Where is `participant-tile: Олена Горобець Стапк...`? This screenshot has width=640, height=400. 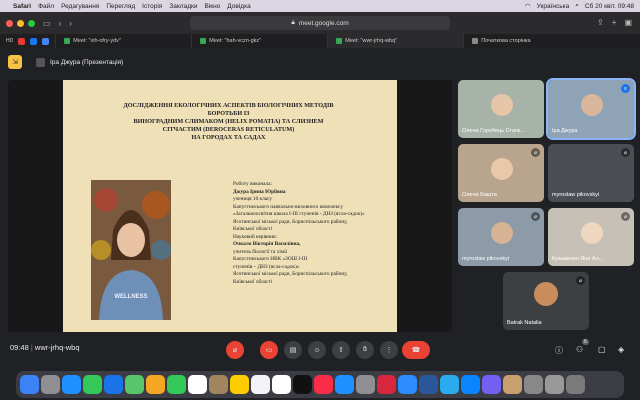 participant-tile: Олена Горобець Стапк... is located at coordinates (501, 109).